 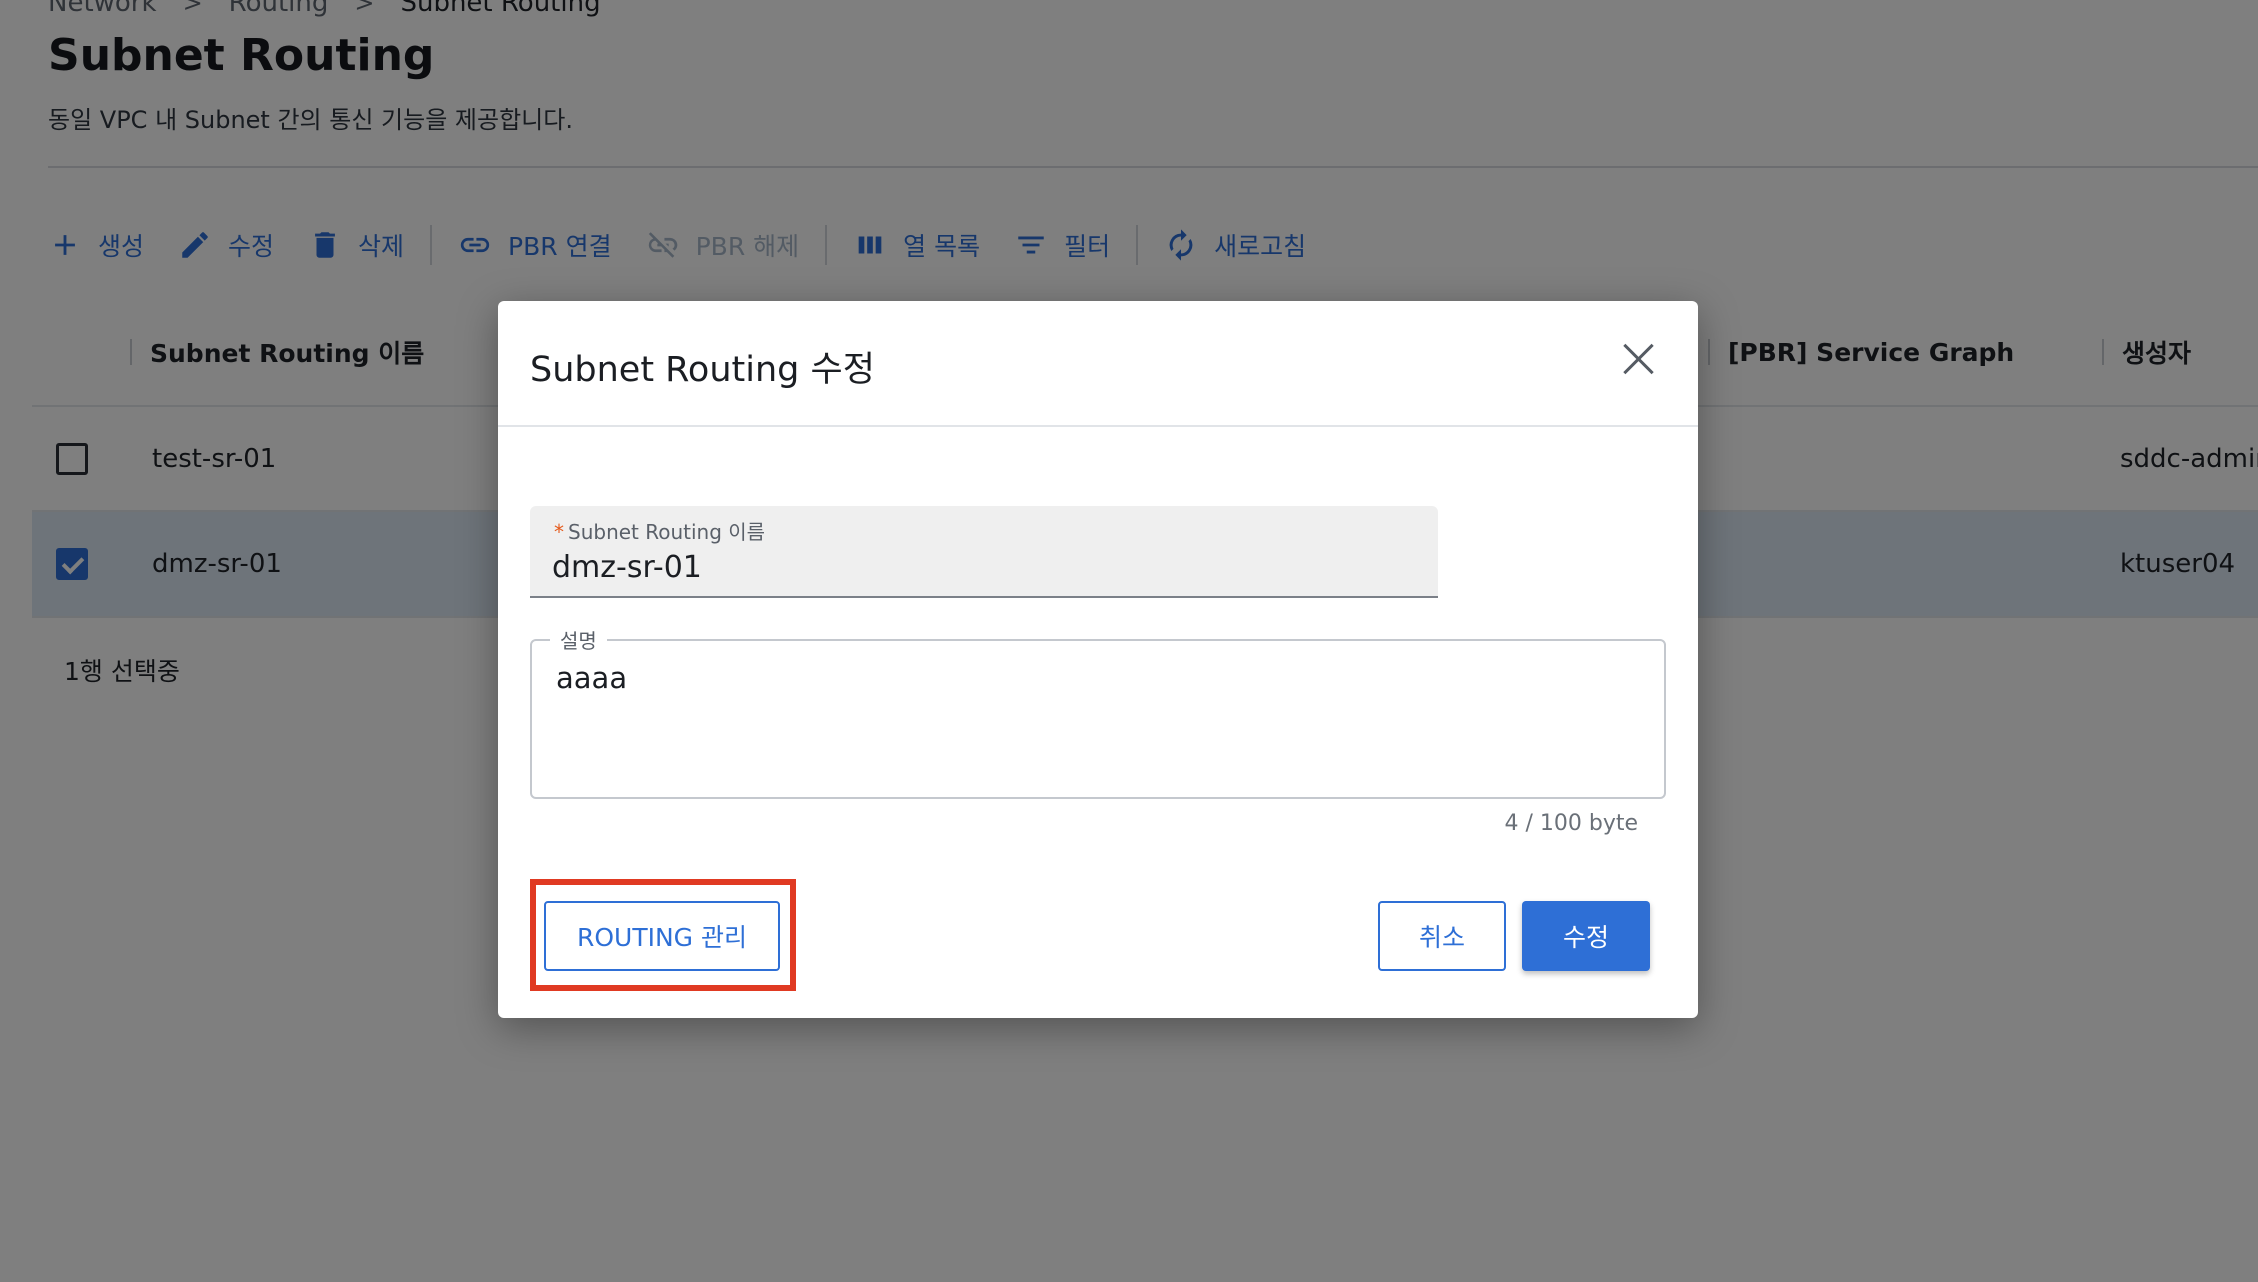 What do you see at coordinates (982, 567) in the screenshot?
I see `name-input` at bounding box center [982, 567].